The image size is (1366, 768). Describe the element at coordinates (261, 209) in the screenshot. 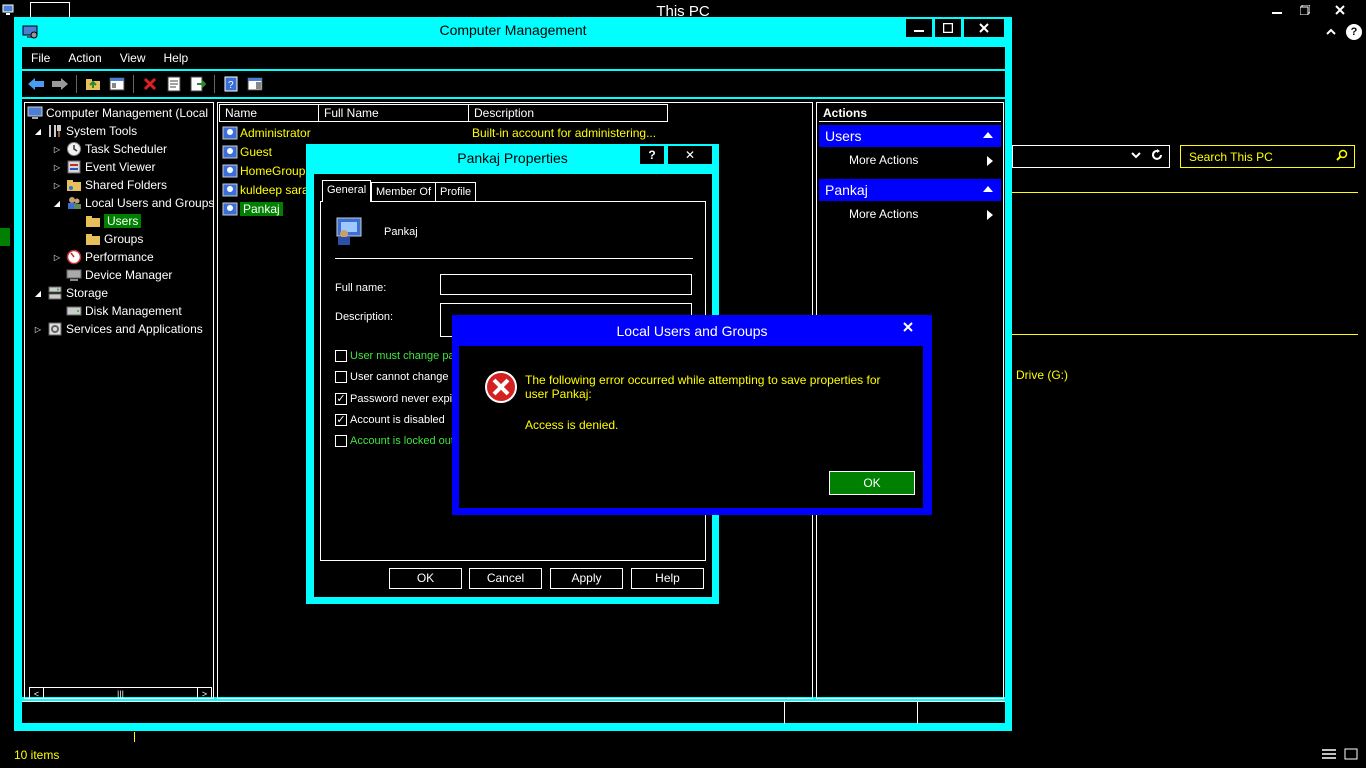

I see `user-name: Pankaj` at that location.